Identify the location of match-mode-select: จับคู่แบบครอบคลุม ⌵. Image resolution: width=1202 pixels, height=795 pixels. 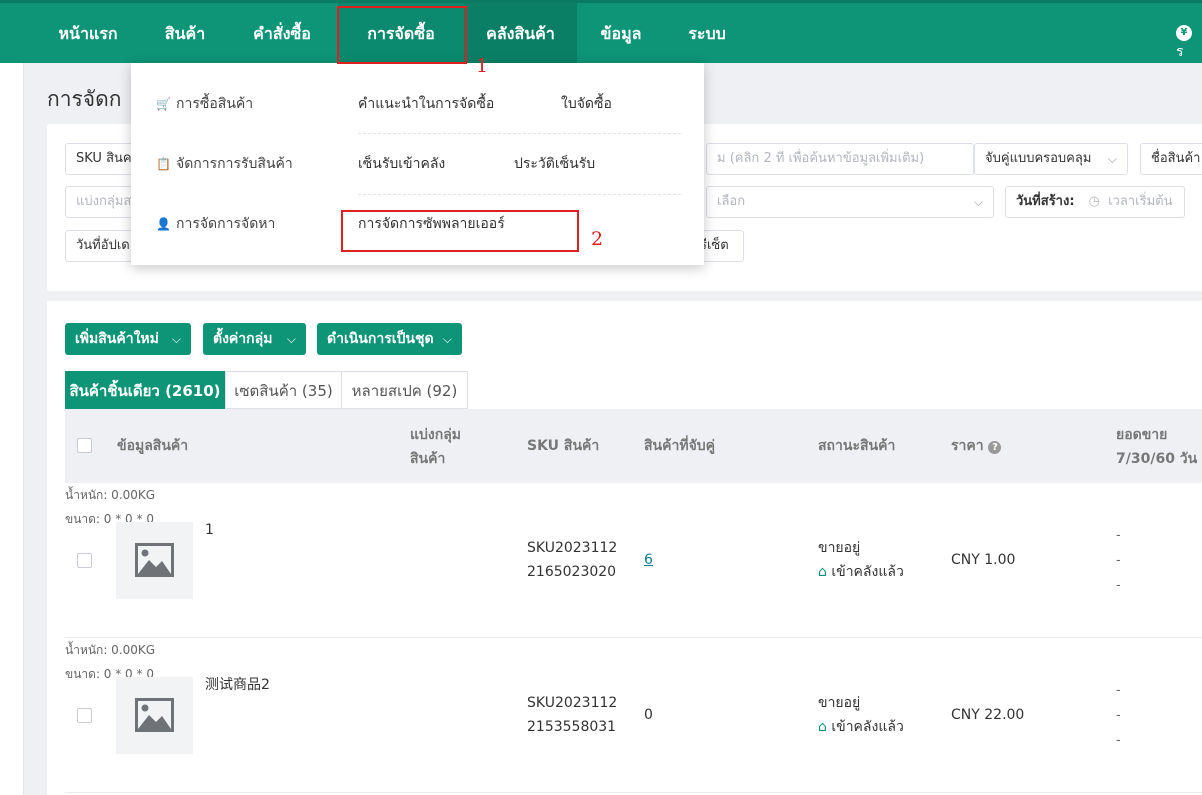
(1051, 159).